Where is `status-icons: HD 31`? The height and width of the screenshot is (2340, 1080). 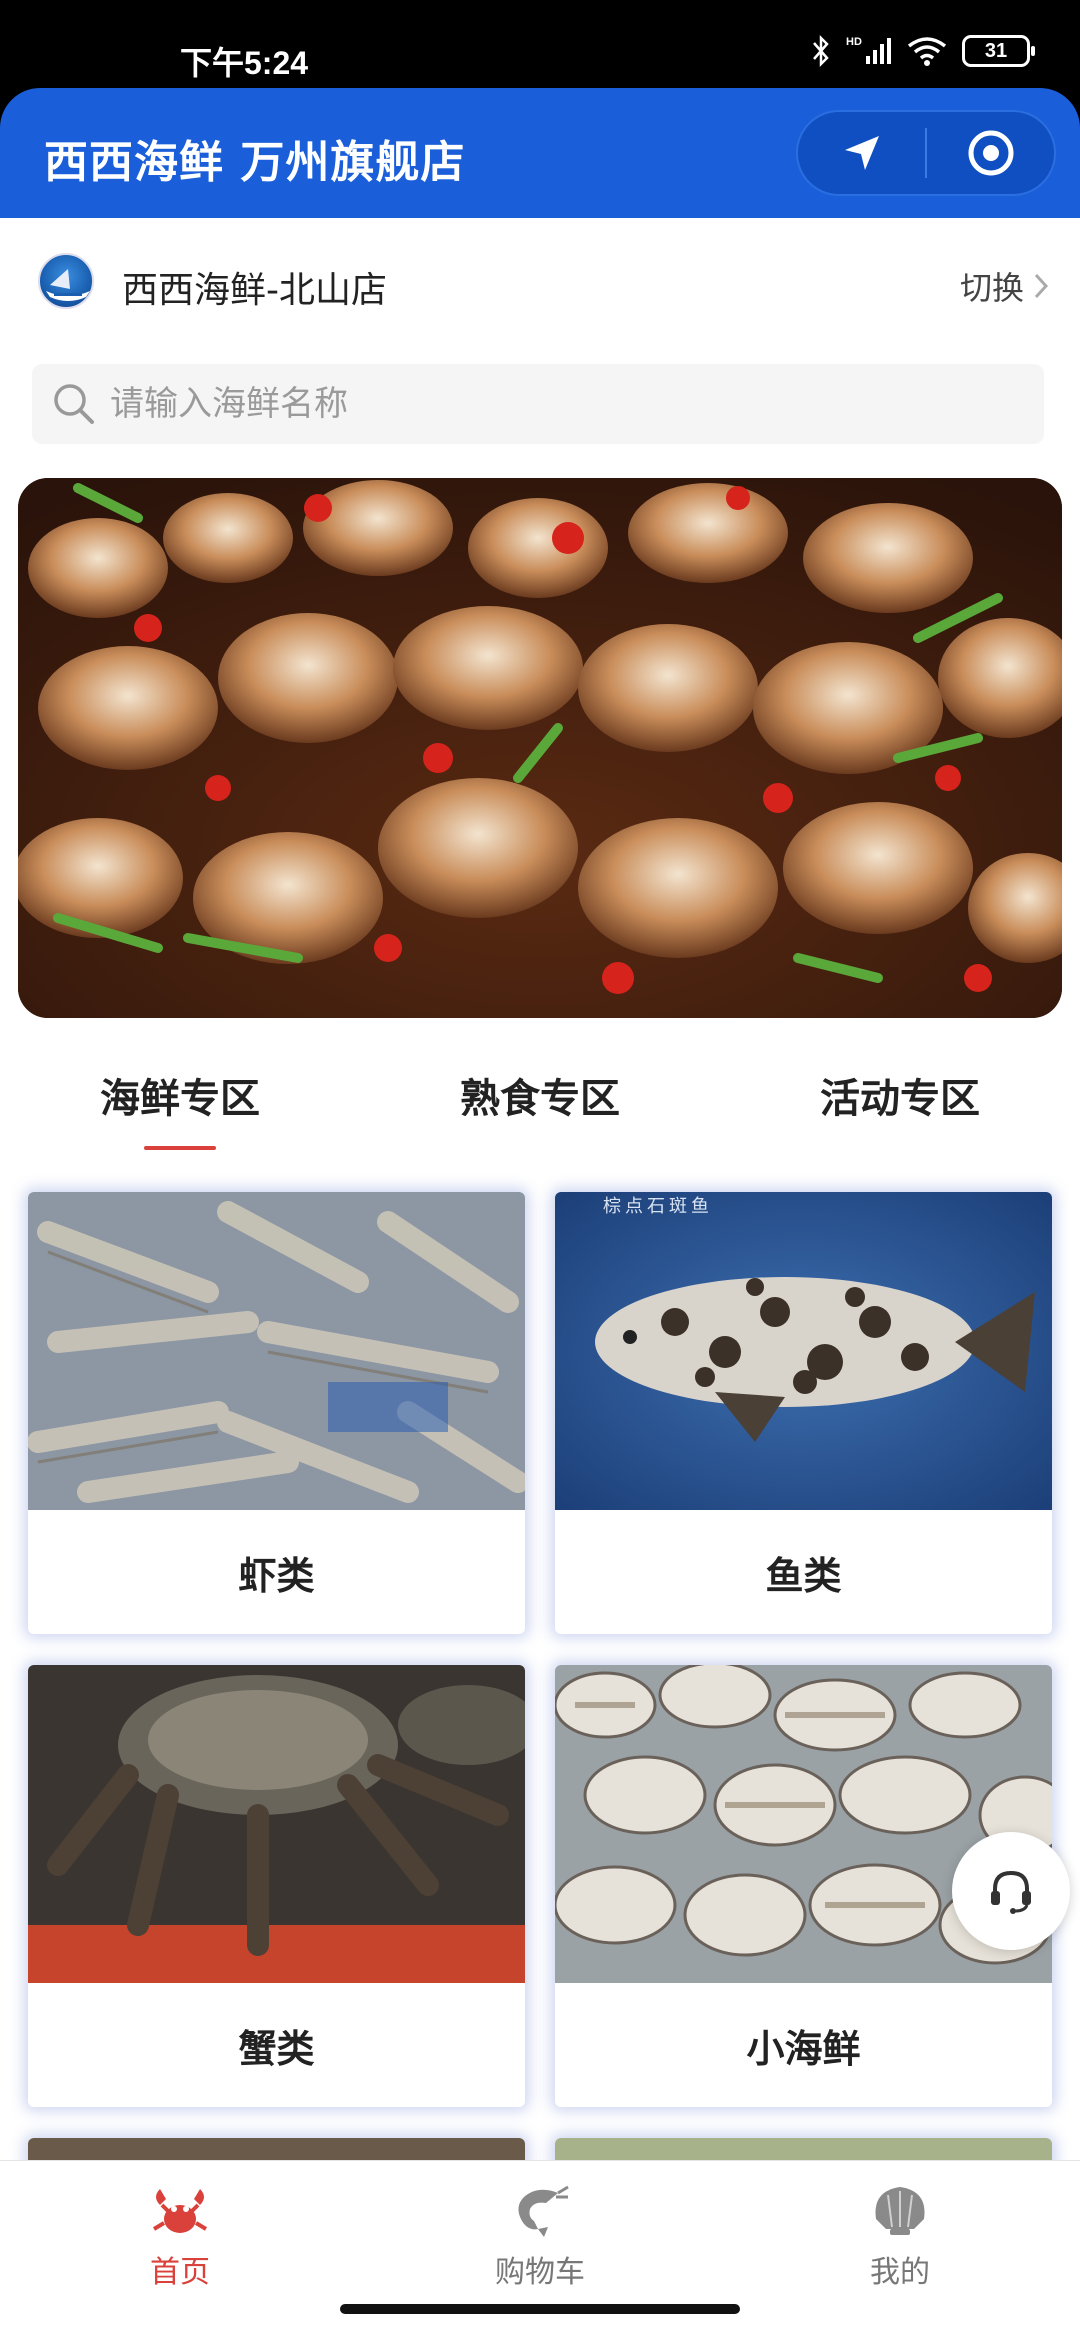
status-icons: HD 31 is located at coordinates (922, 51).